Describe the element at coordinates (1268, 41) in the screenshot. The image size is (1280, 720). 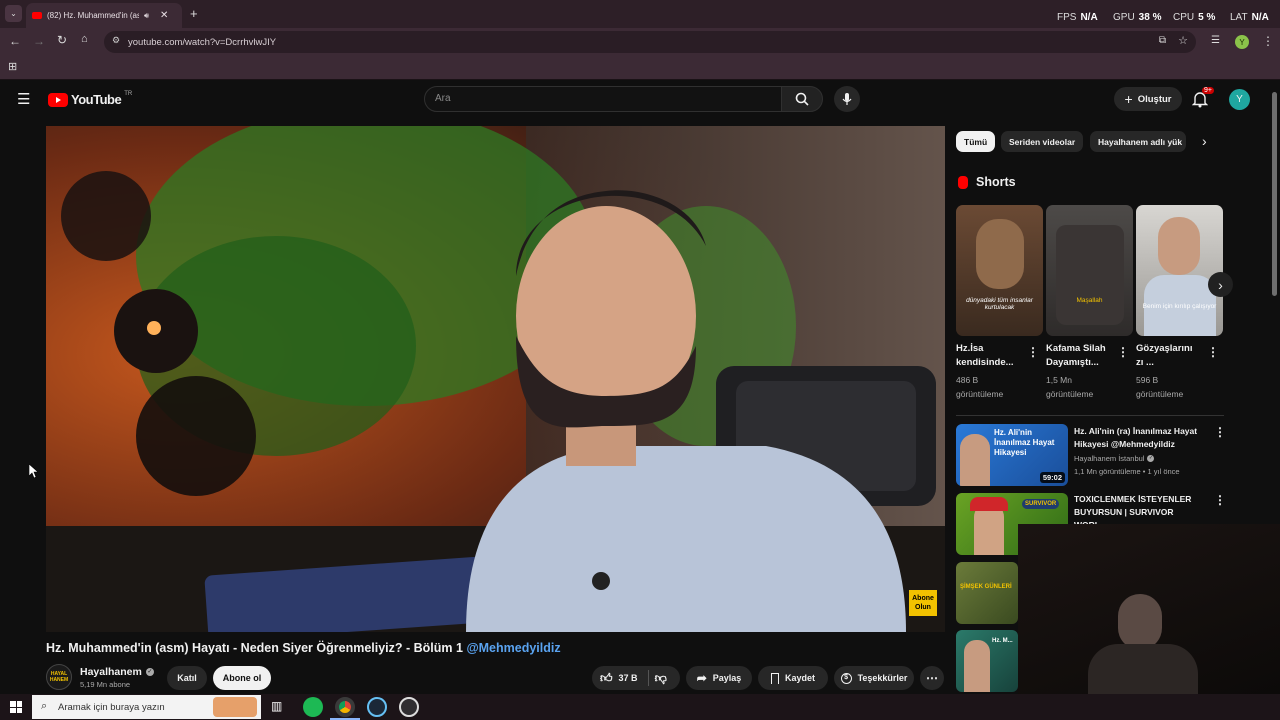
I see `browser-menu-icon: ⋮` at that location.